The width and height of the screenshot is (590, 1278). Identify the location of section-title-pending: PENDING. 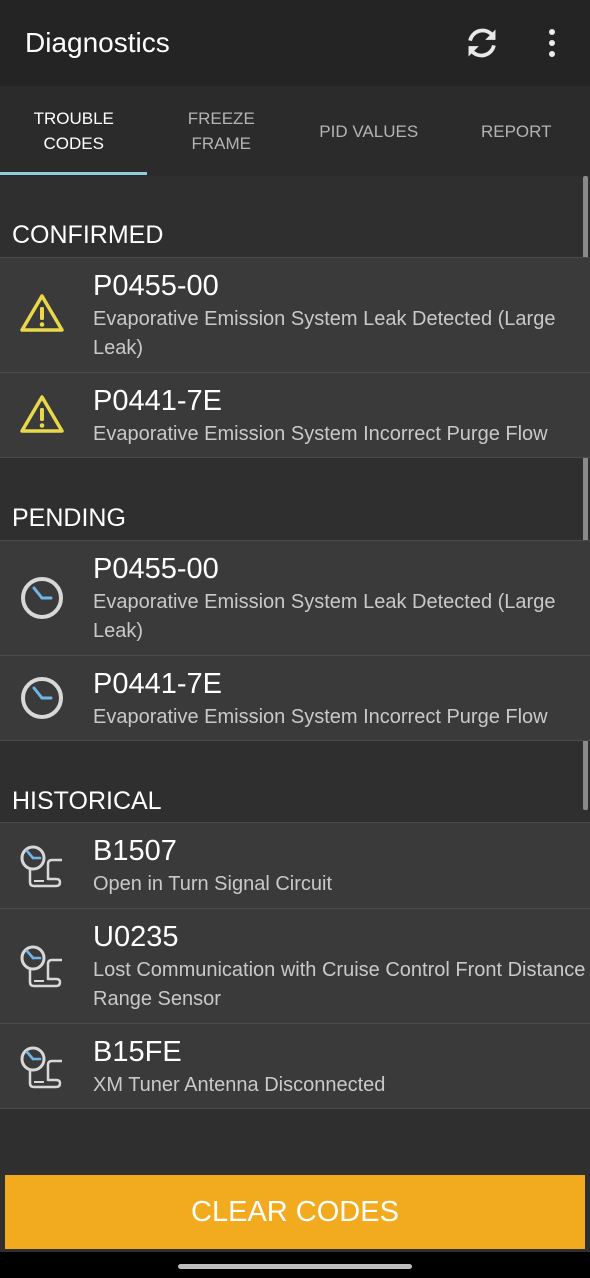
(69, 518).